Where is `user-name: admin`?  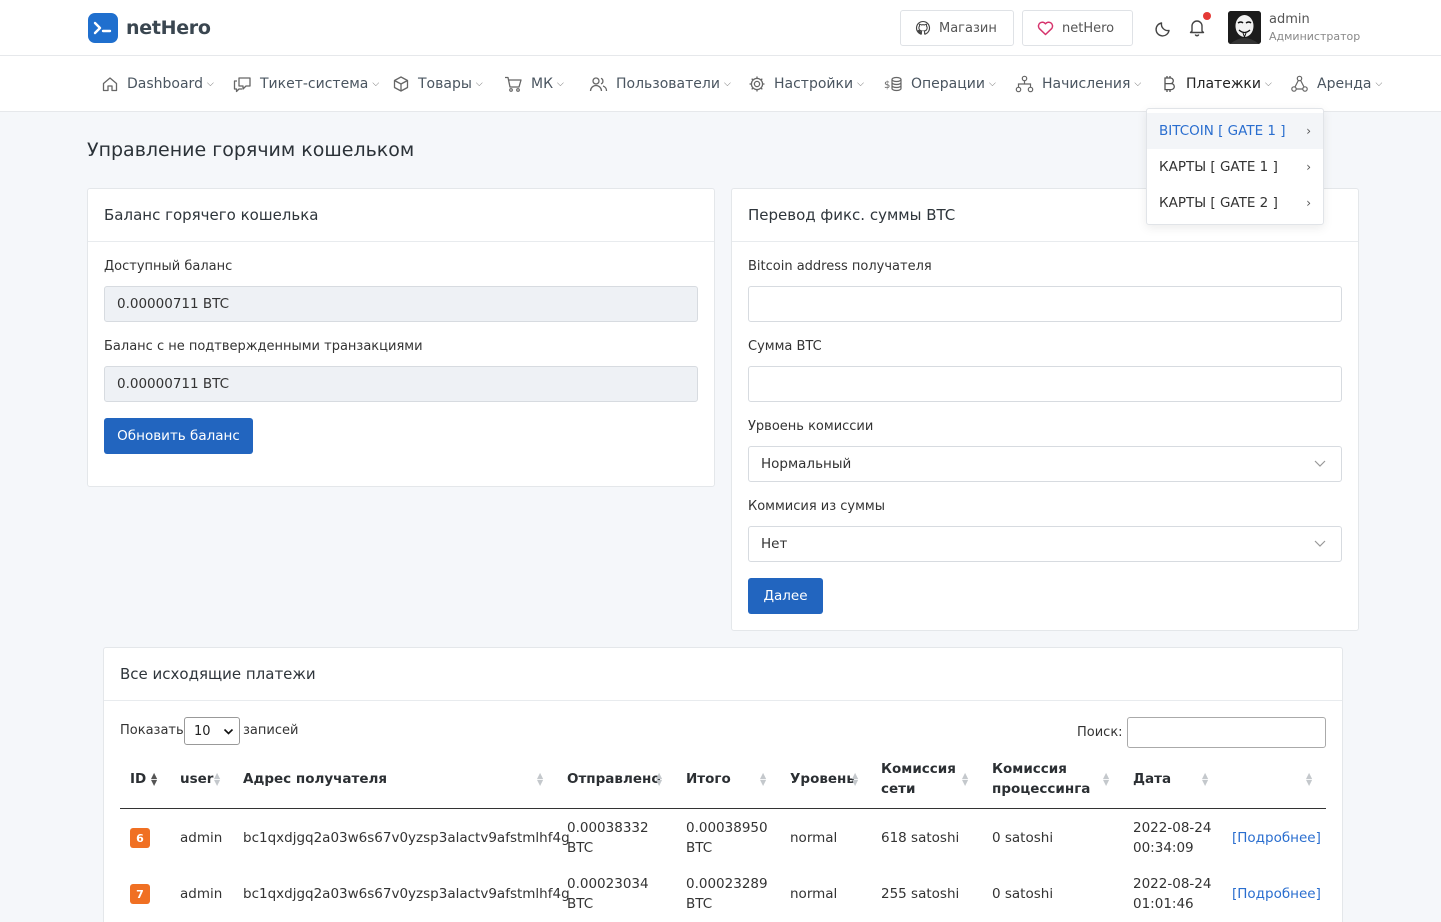 user-name: admin is located at coordinates (1289, 19).